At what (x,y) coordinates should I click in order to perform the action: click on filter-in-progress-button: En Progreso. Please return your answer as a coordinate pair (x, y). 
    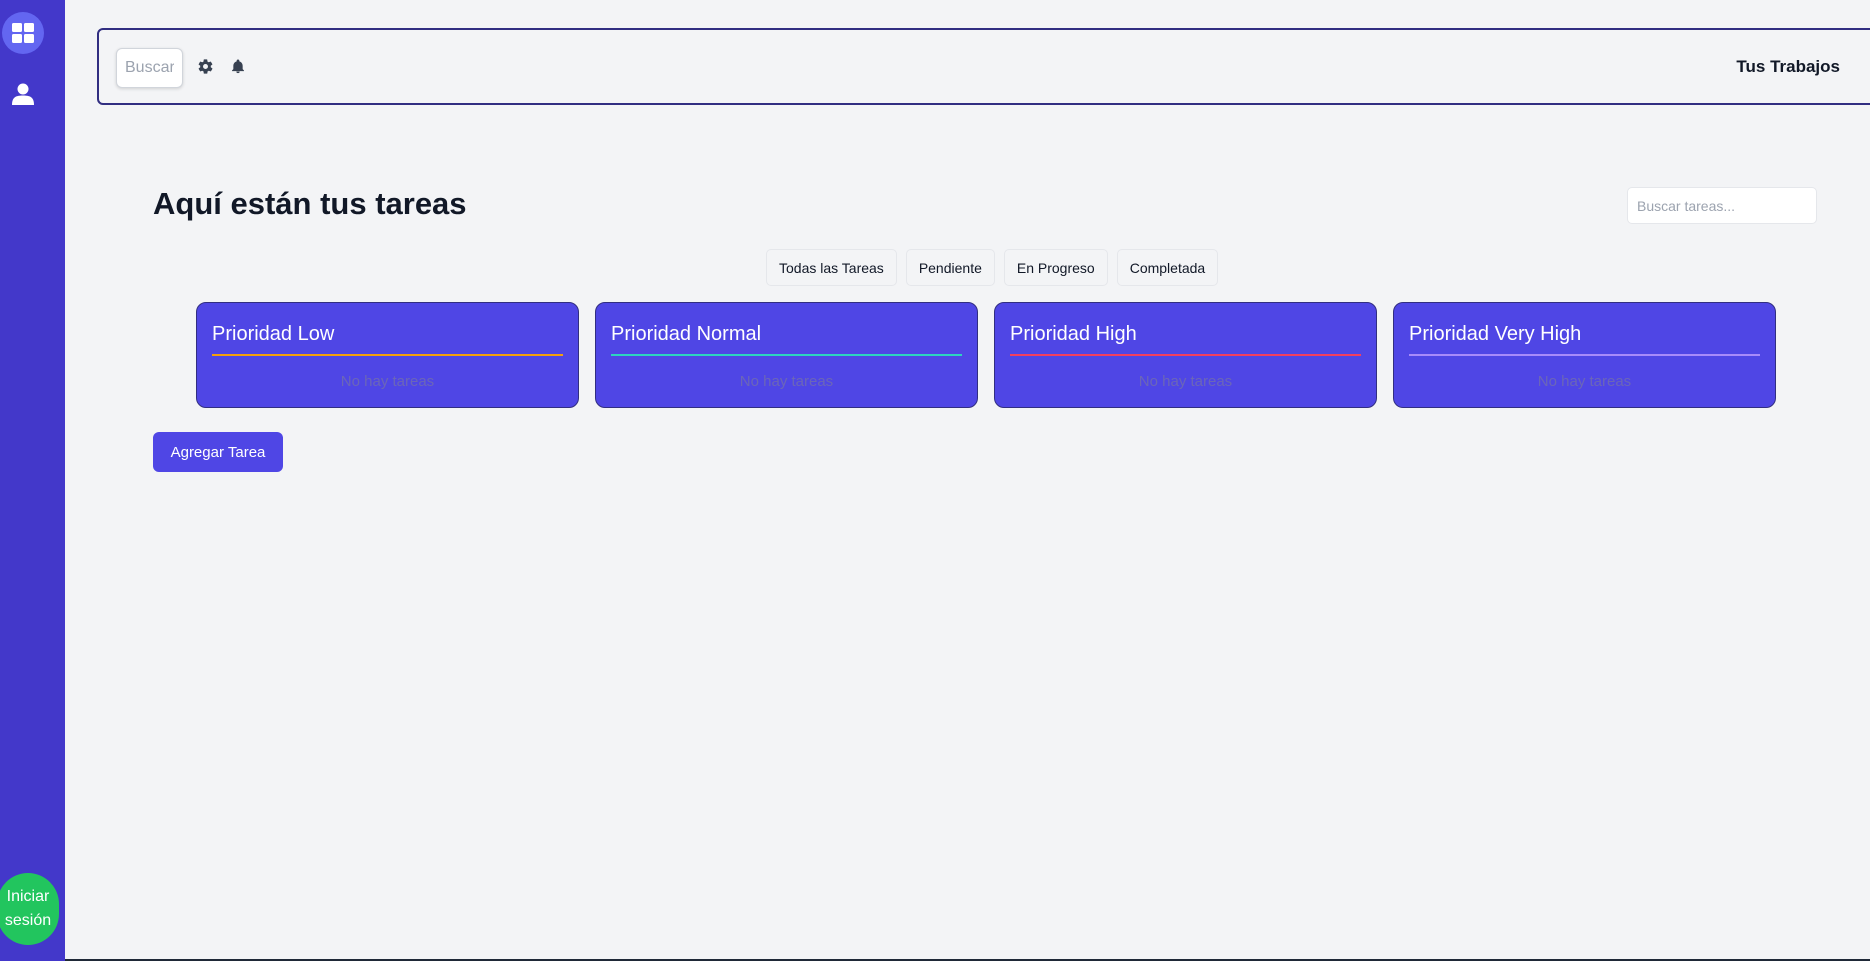
    Looking at the image, I should click on (1055, 267).